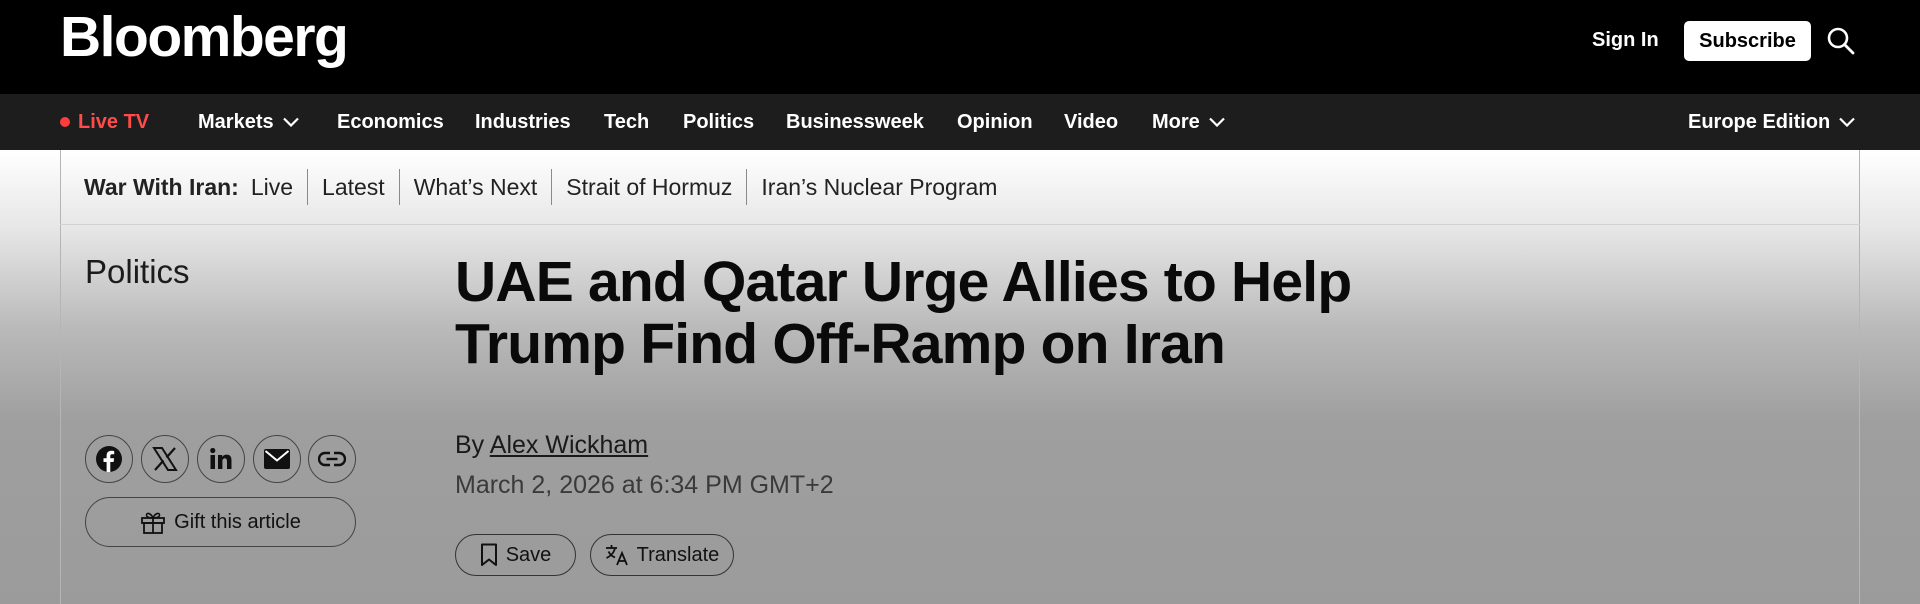  What do you see at coordinates (161, 186) in the screenshot?
I see `topic-label: War With Iran:` at bounding box center [161, 186].